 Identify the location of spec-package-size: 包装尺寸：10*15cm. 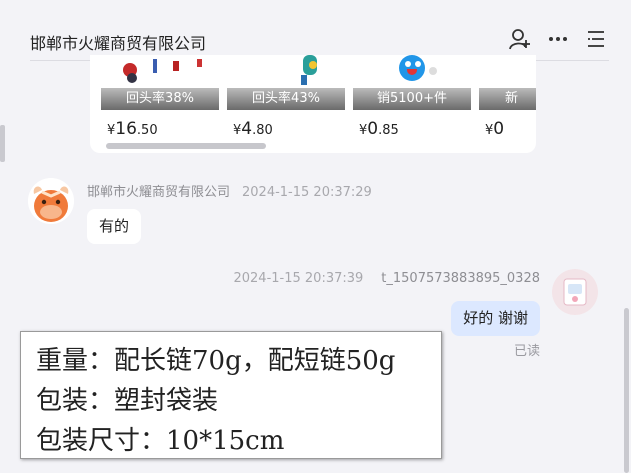
(160, 441).